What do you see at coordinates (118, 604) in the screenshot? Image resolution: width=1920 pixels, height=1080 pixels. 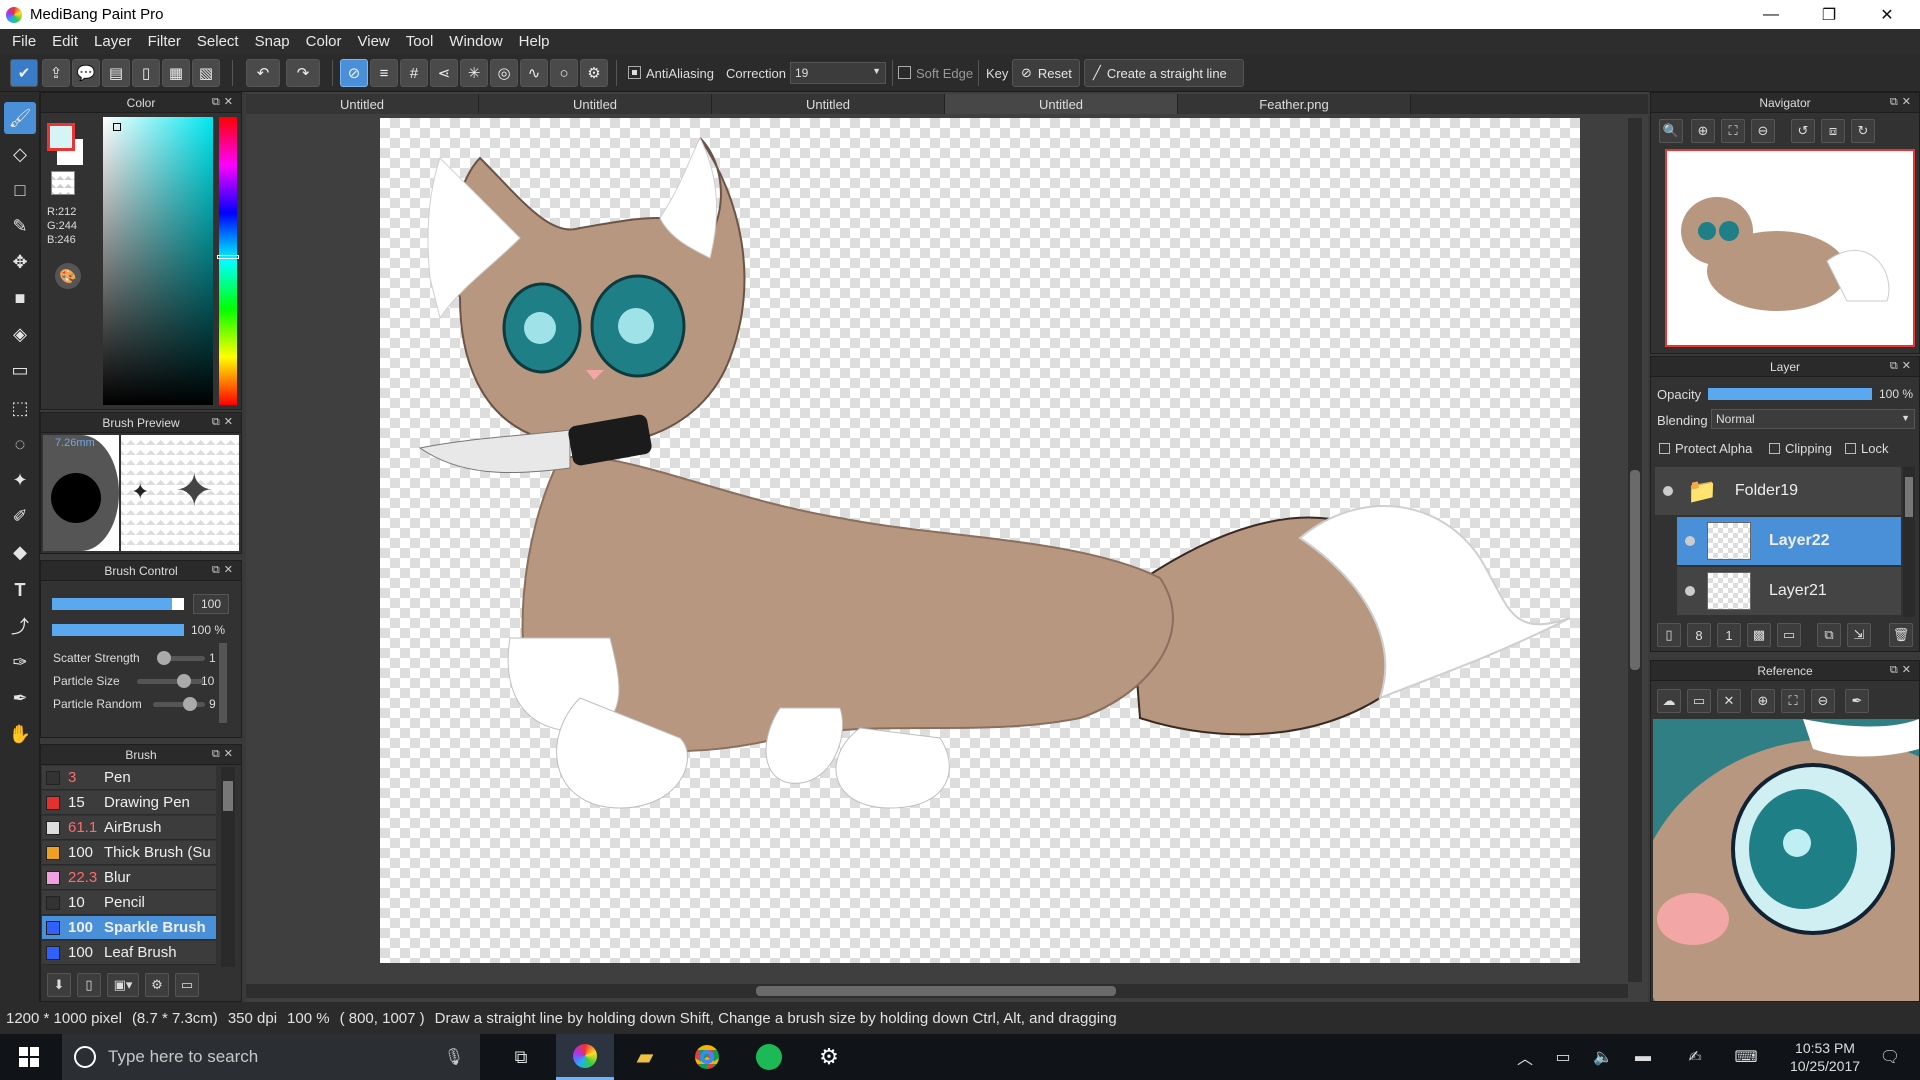 I see `brush-size-slider` at bounding box center [118, 604].